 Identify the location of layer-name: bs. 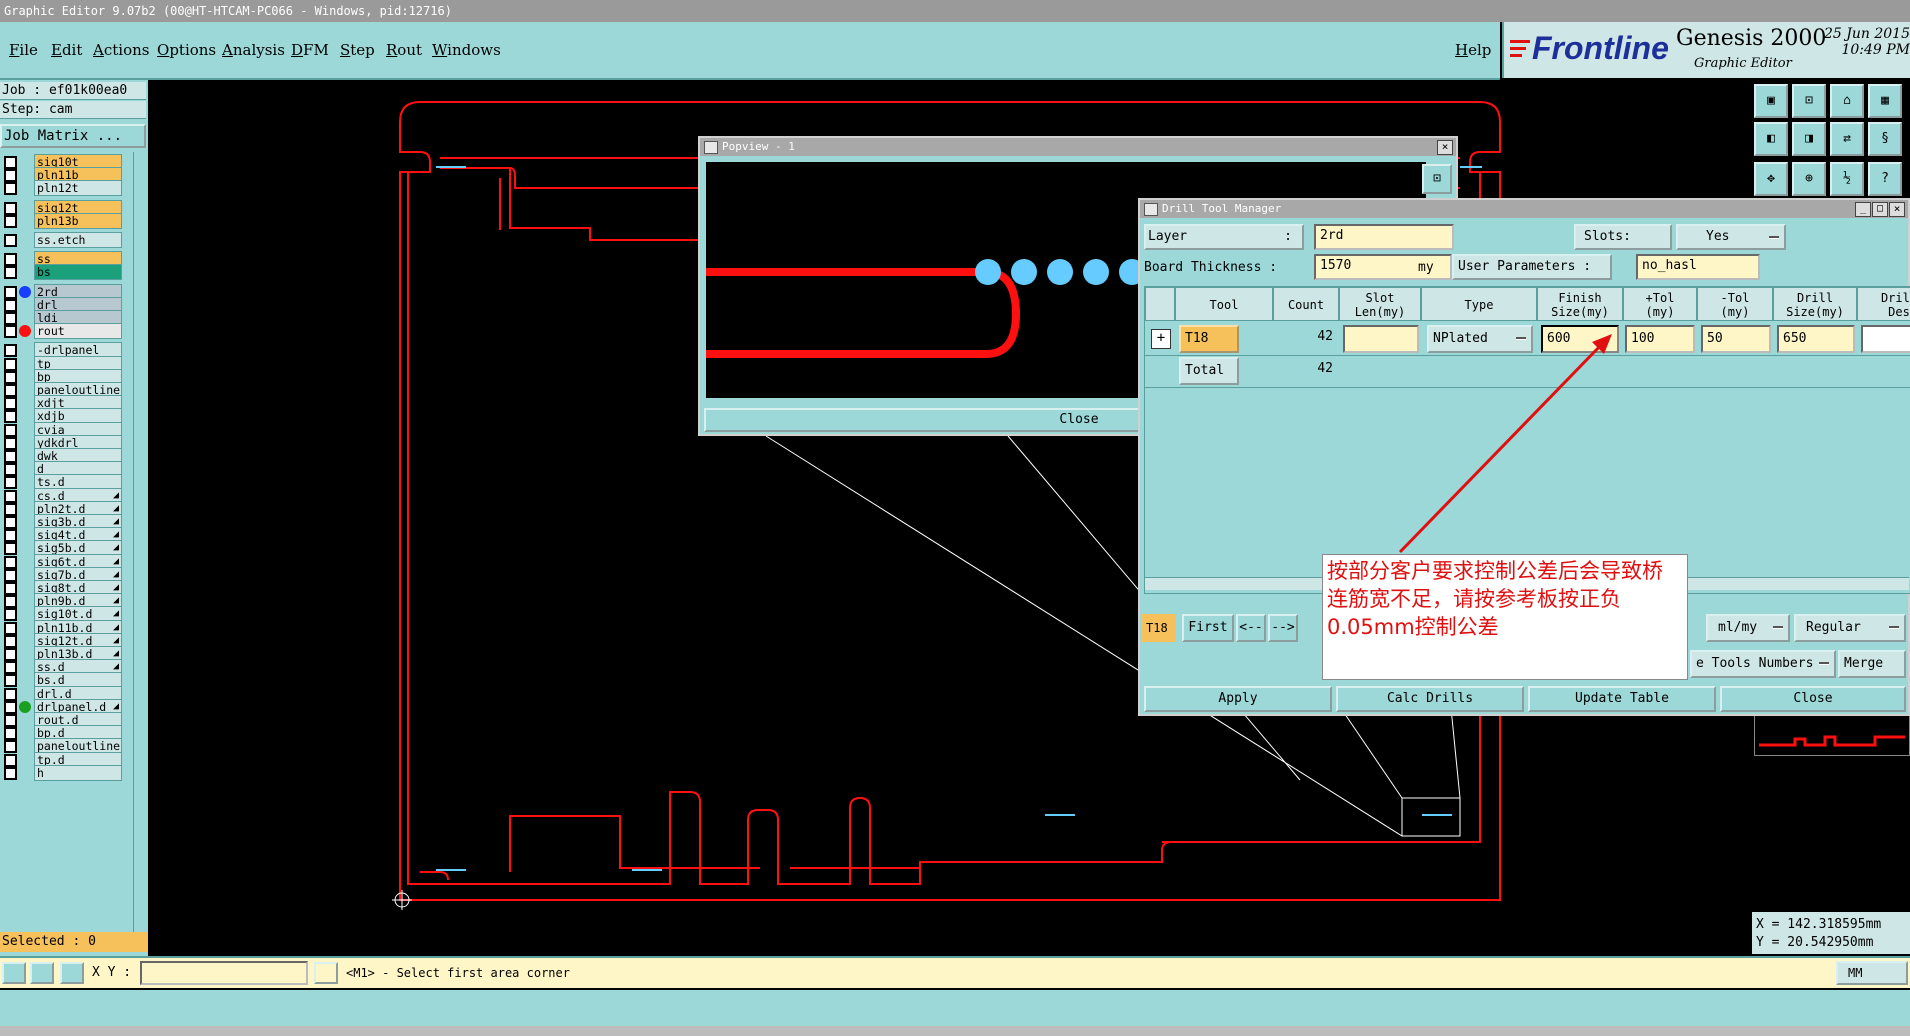
(78, 272).